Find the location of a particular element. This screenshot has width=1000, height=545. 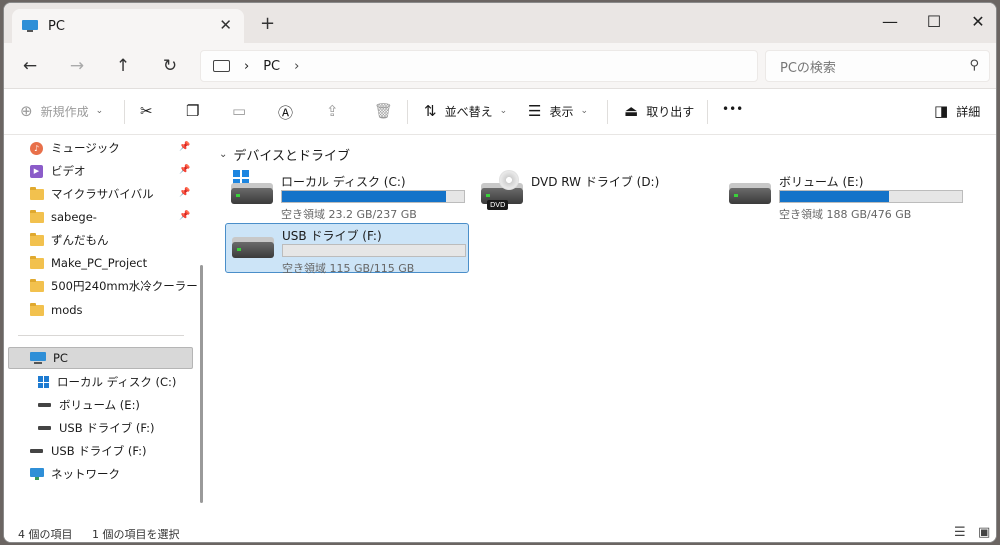

more-icon: ••• is located at coordinates (733, 109).